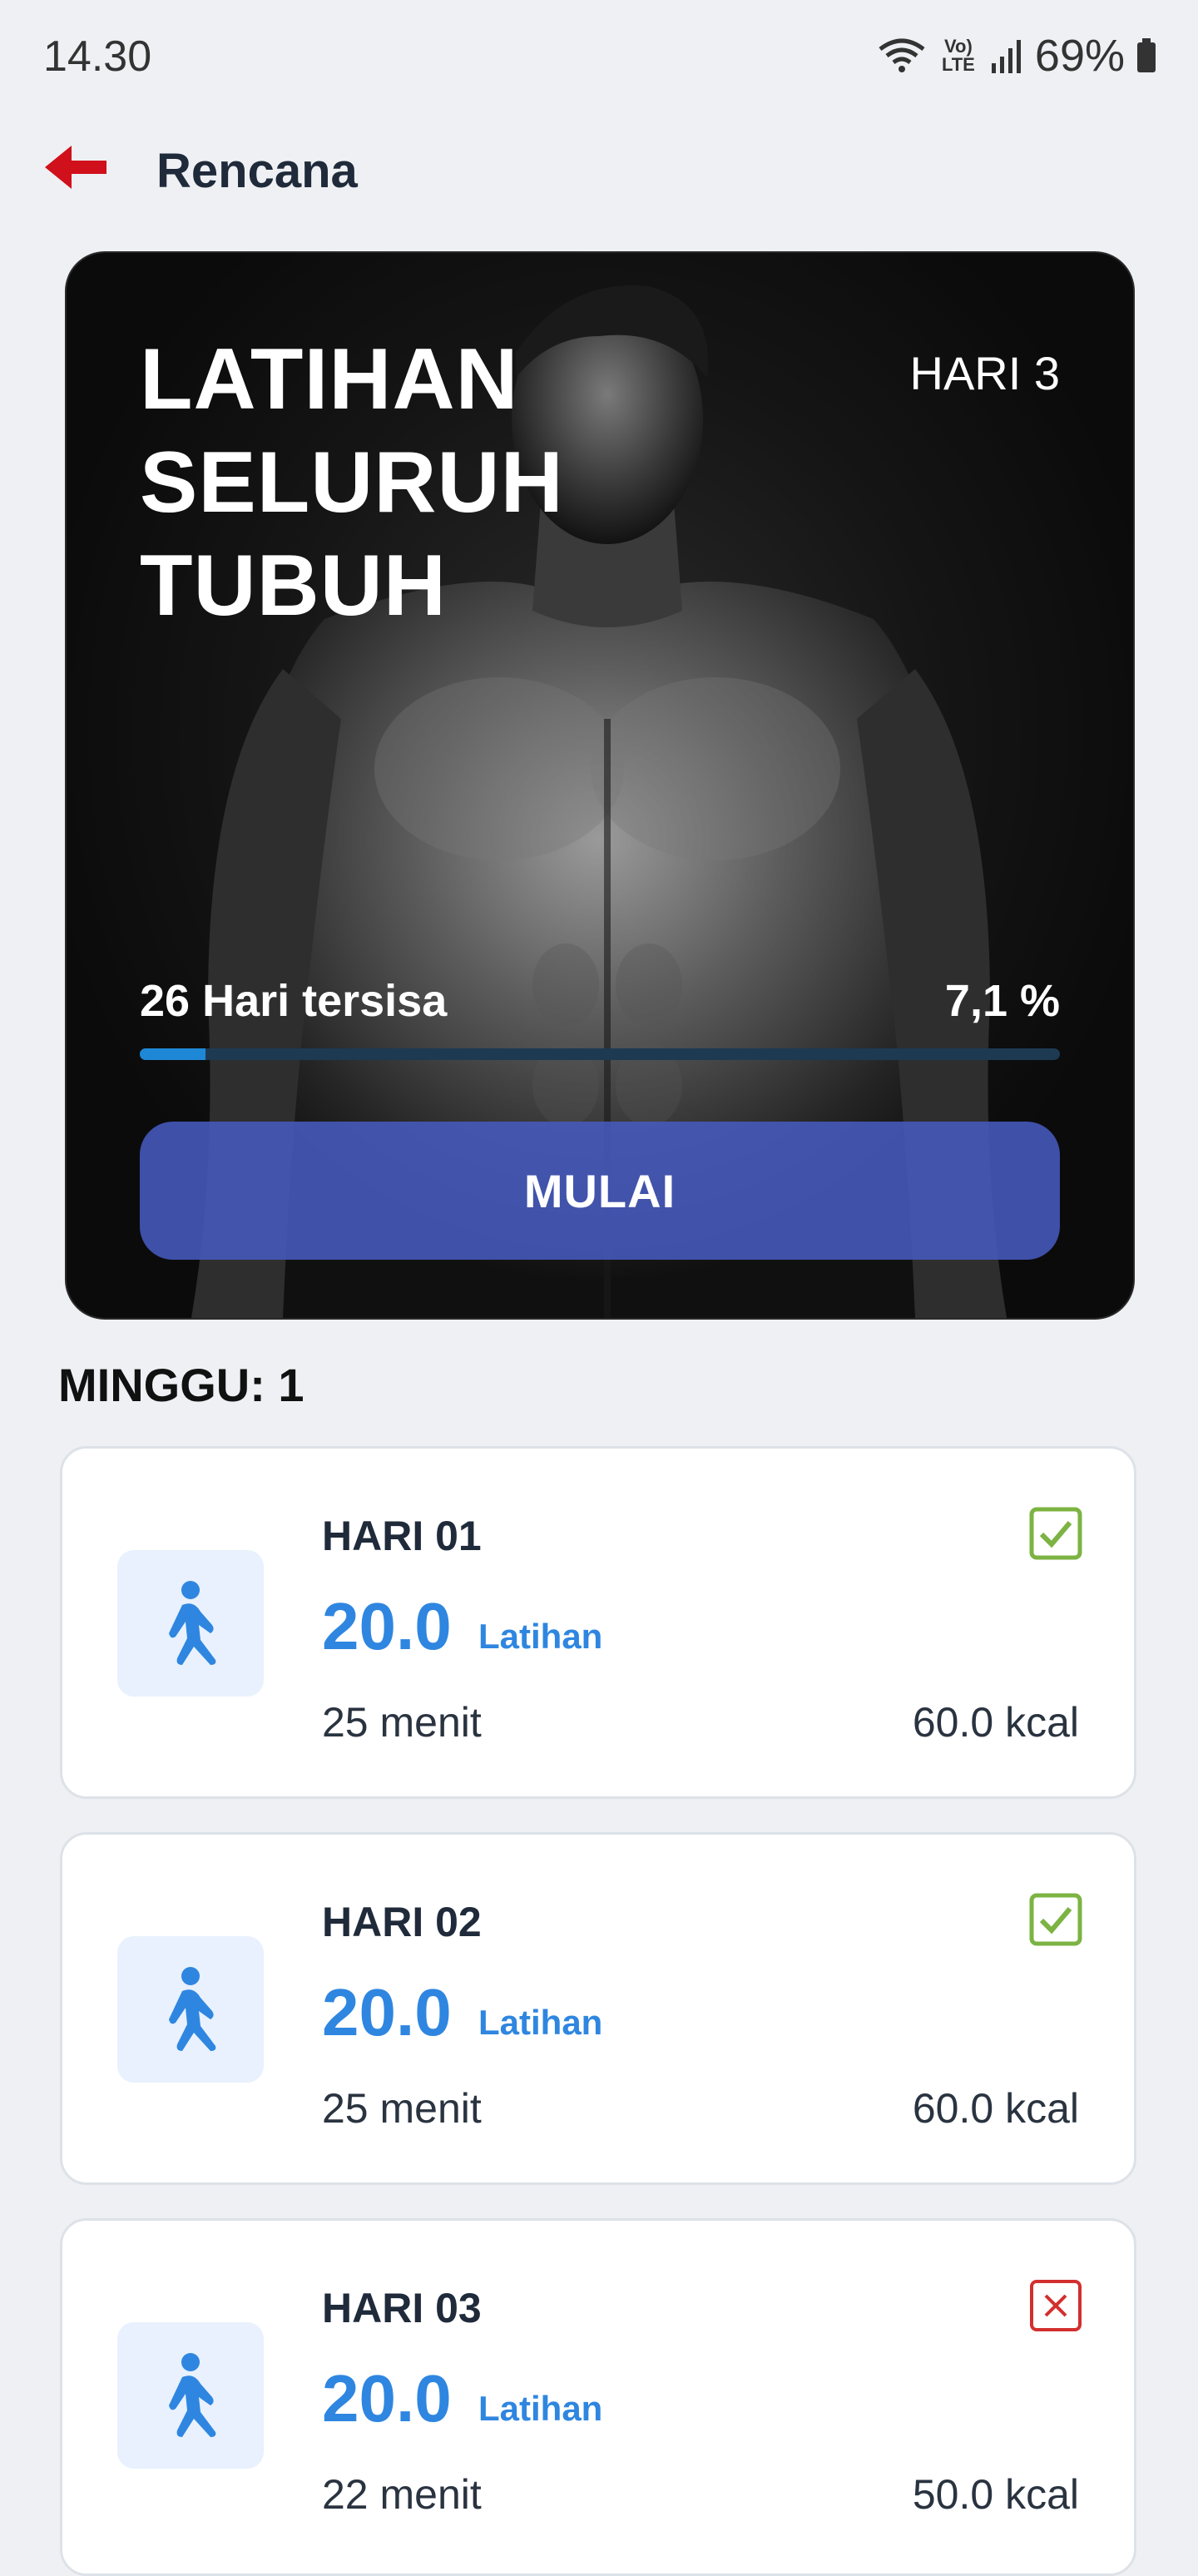 Image resolution: width=1198 pixels, height=2576 pixels. What do you see at coordinates (600, 1191) in the screenshot?
I see `start-button: MULAI` at bounding box center [600, 1191].